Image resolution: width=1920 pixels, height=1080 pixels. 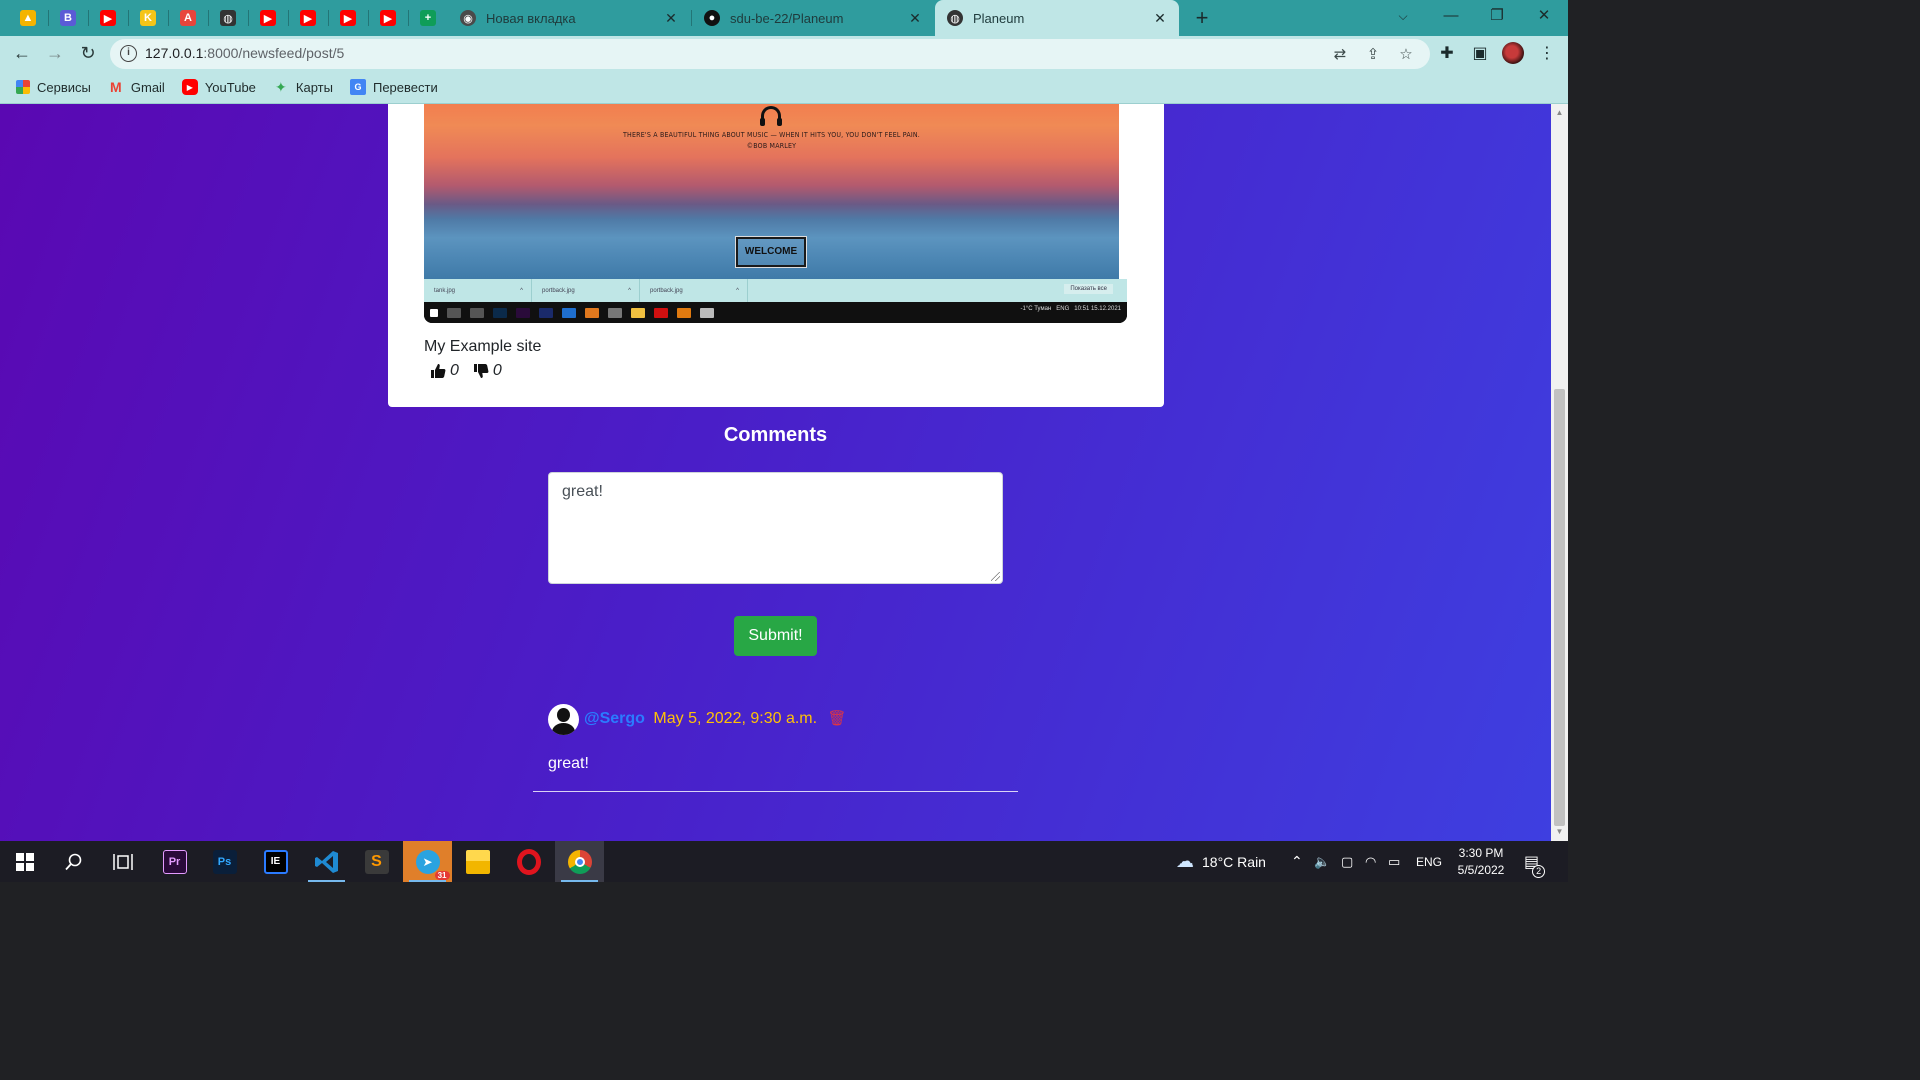 What do you see at coordinates (1406, 55) in the screenshot?
I see `bookmark-star-icon: ☆` at bounding box center [1406, 55].